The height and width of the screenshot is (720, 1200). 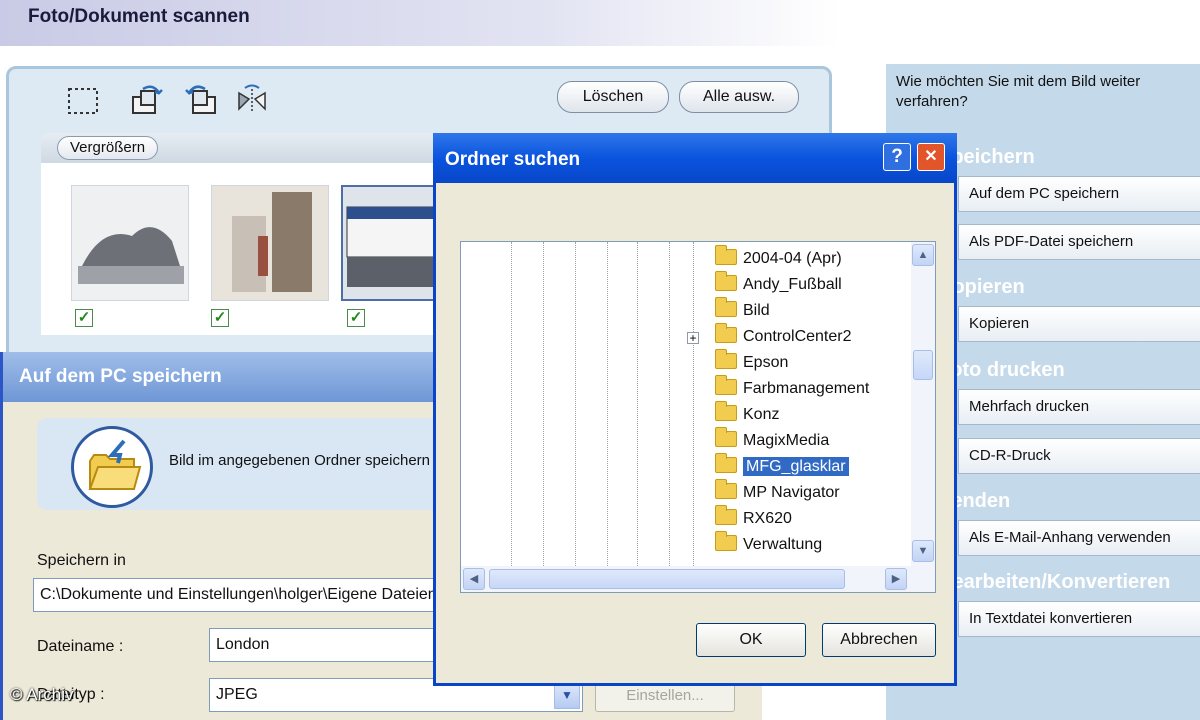 I want to click on horizontal-scrollbar: ◀ ▶, so click(x=698, y=579).